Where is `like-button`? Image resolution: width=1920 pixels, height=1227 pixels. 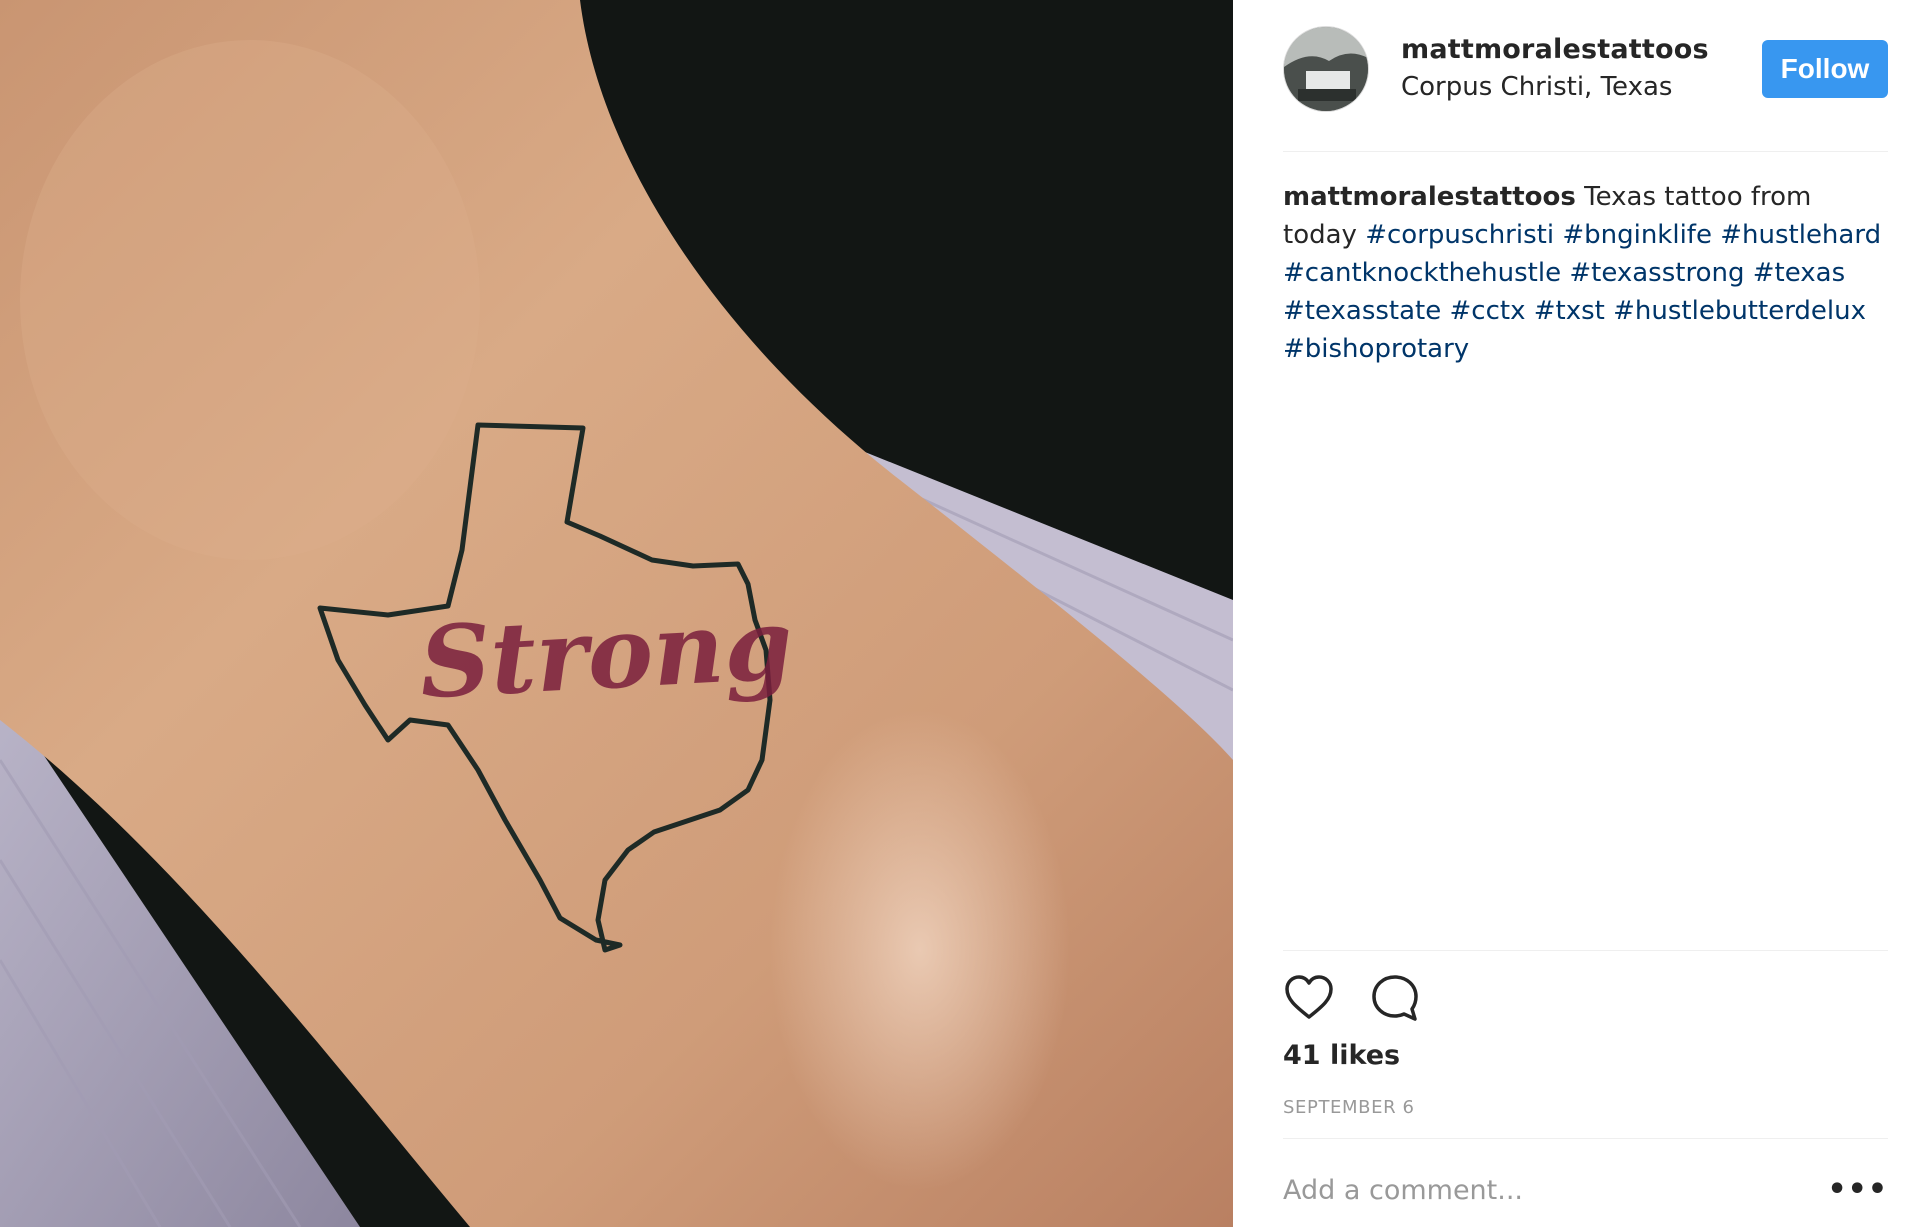
like-button is located at coordinates (1309, 998).